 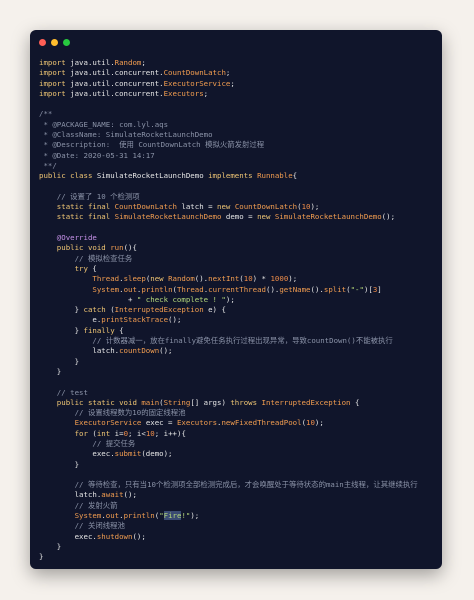 What do you see at coordinates (261, 423) in the screenshot?
I see `code-token: newFixedThreadPool` at bounding box center [261, 423].